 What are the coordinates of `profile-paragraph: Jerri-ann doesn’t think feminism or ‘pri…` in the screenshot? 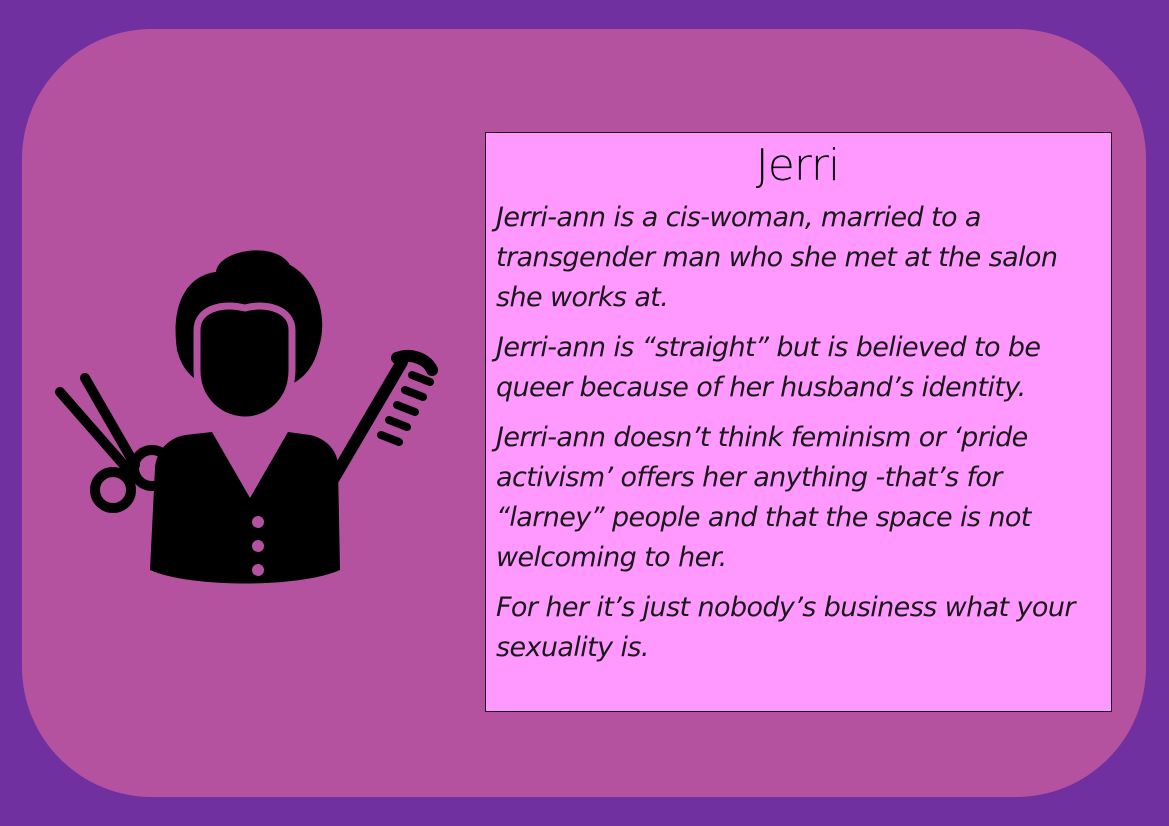 It's located at (763, 497).